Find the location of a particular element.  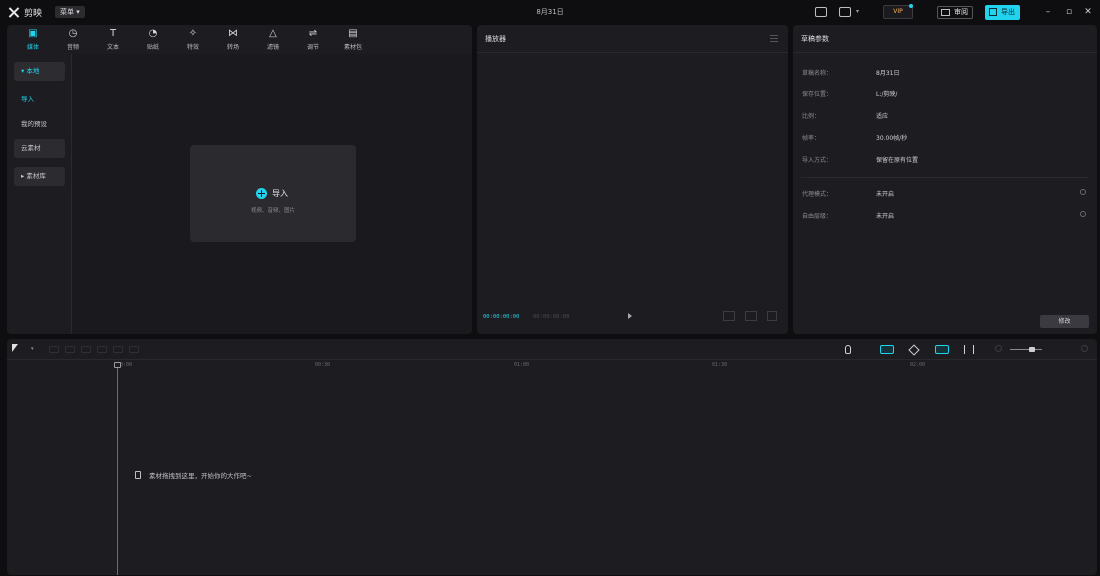

tool-tabs: ▣ 媒体 ◷ 音频 T 文本 ◔ 贴纸 ✧ 特效 ⋈ 转场 △ 滤镜 ⇌ 调节 ▤ 素材包 is located at coordinates (239, 39).